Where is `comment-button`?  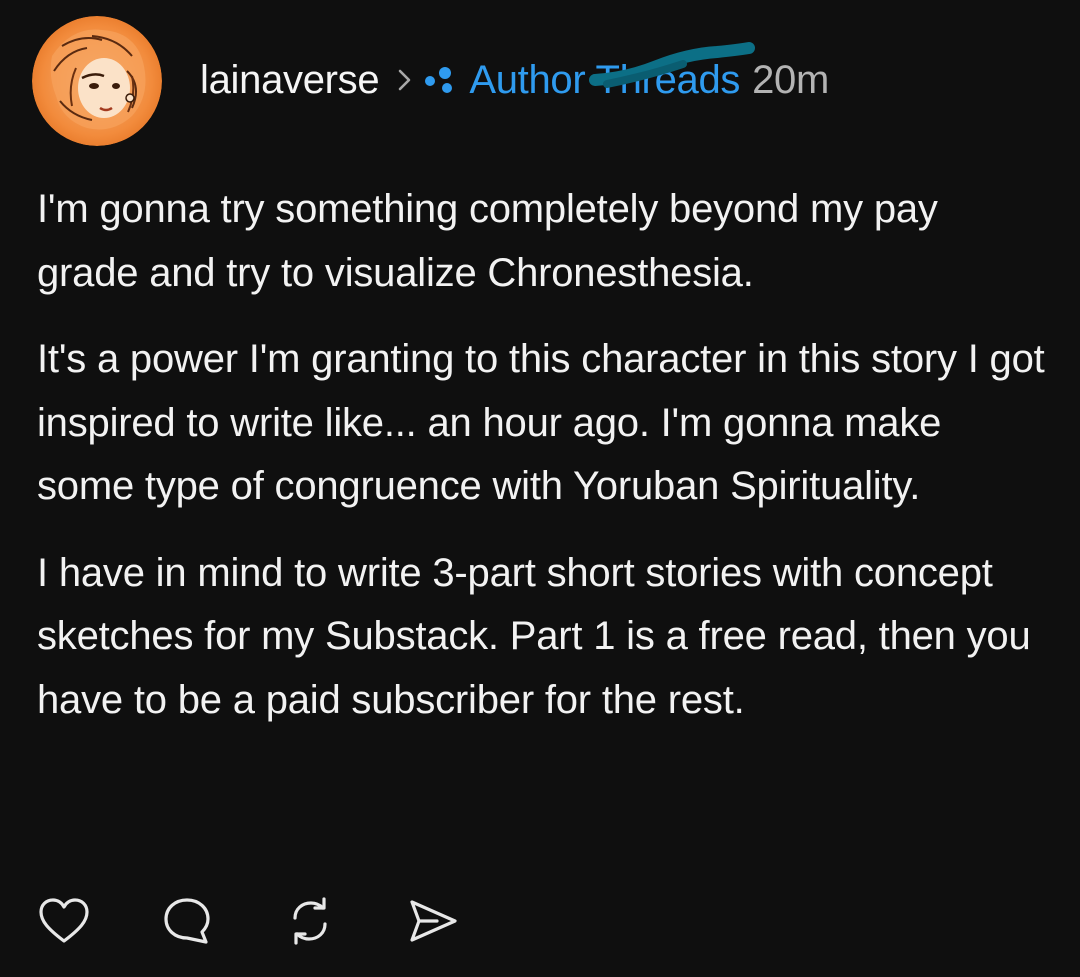 comment-button is located at coordinates (187, 921).